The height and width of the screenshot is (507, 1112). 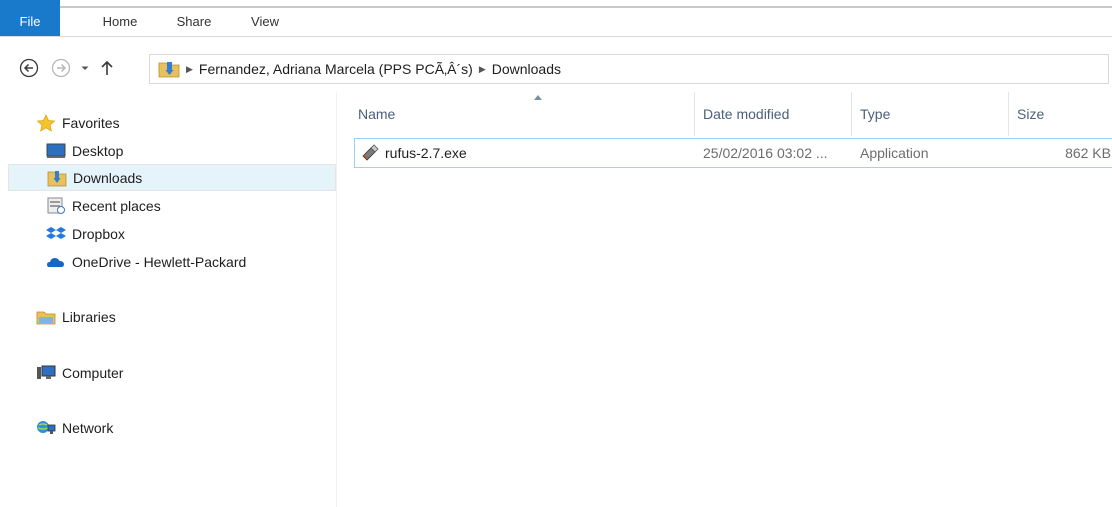 What do you see at coordinates (108, 177) in the screenshot?
I see `nav-downloads-label: Downloads` at bounding box center [108, 177].